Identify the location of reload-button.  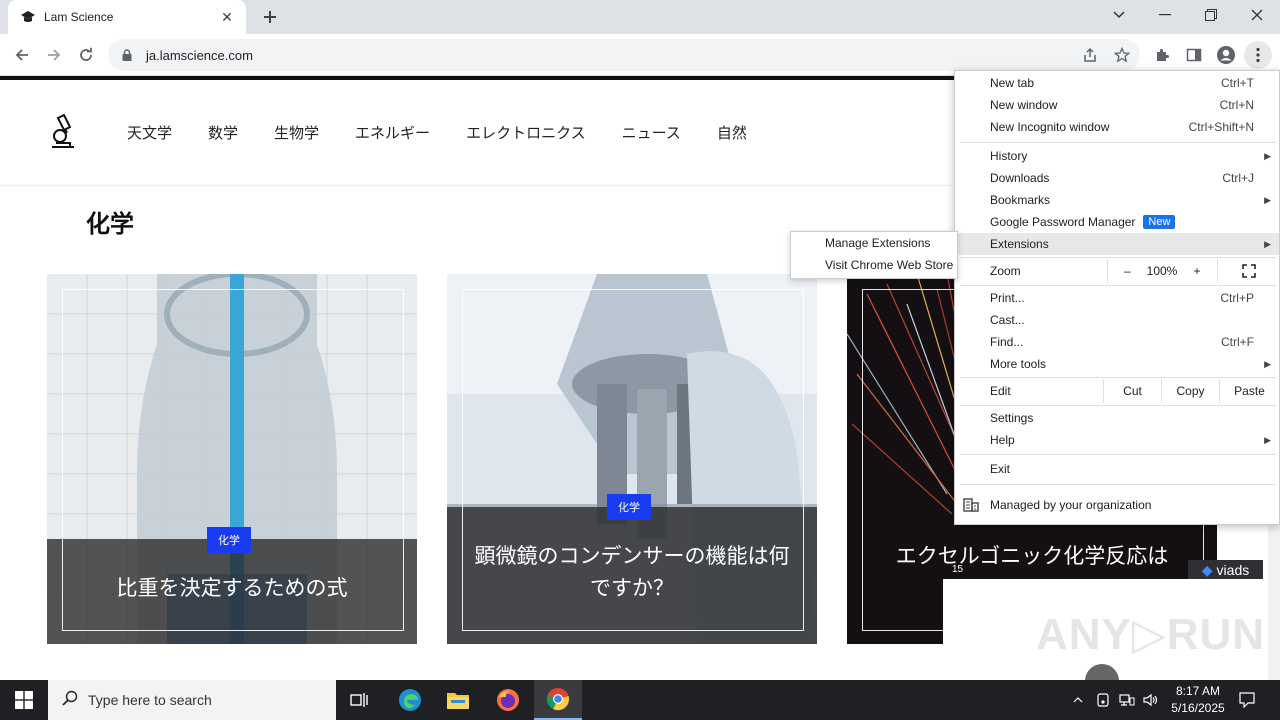
(86, 55).